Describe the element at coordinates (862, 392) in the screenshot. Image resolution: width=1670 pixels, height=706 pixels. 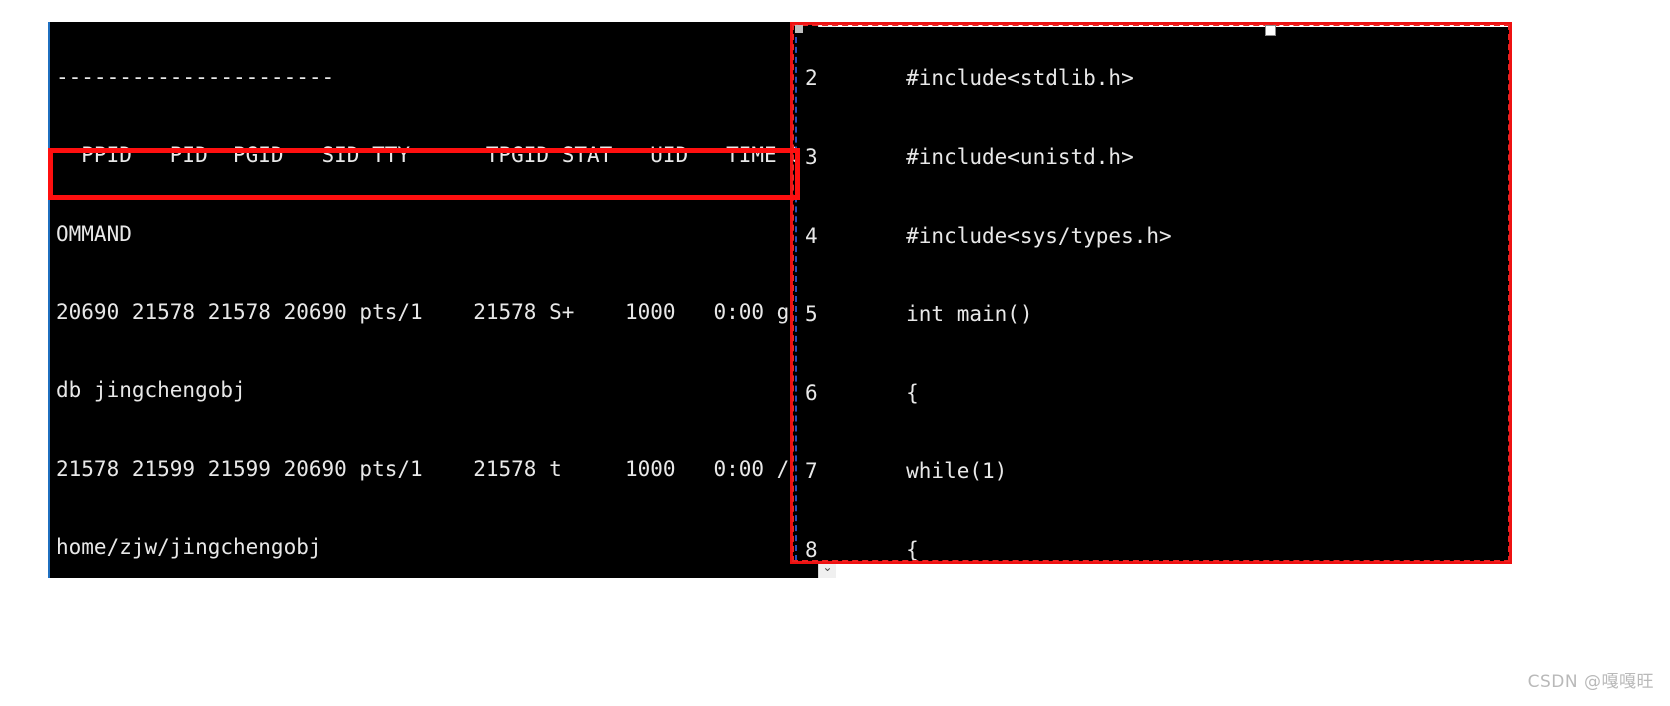
I see `gdb-source-line: 6 {` at that location.